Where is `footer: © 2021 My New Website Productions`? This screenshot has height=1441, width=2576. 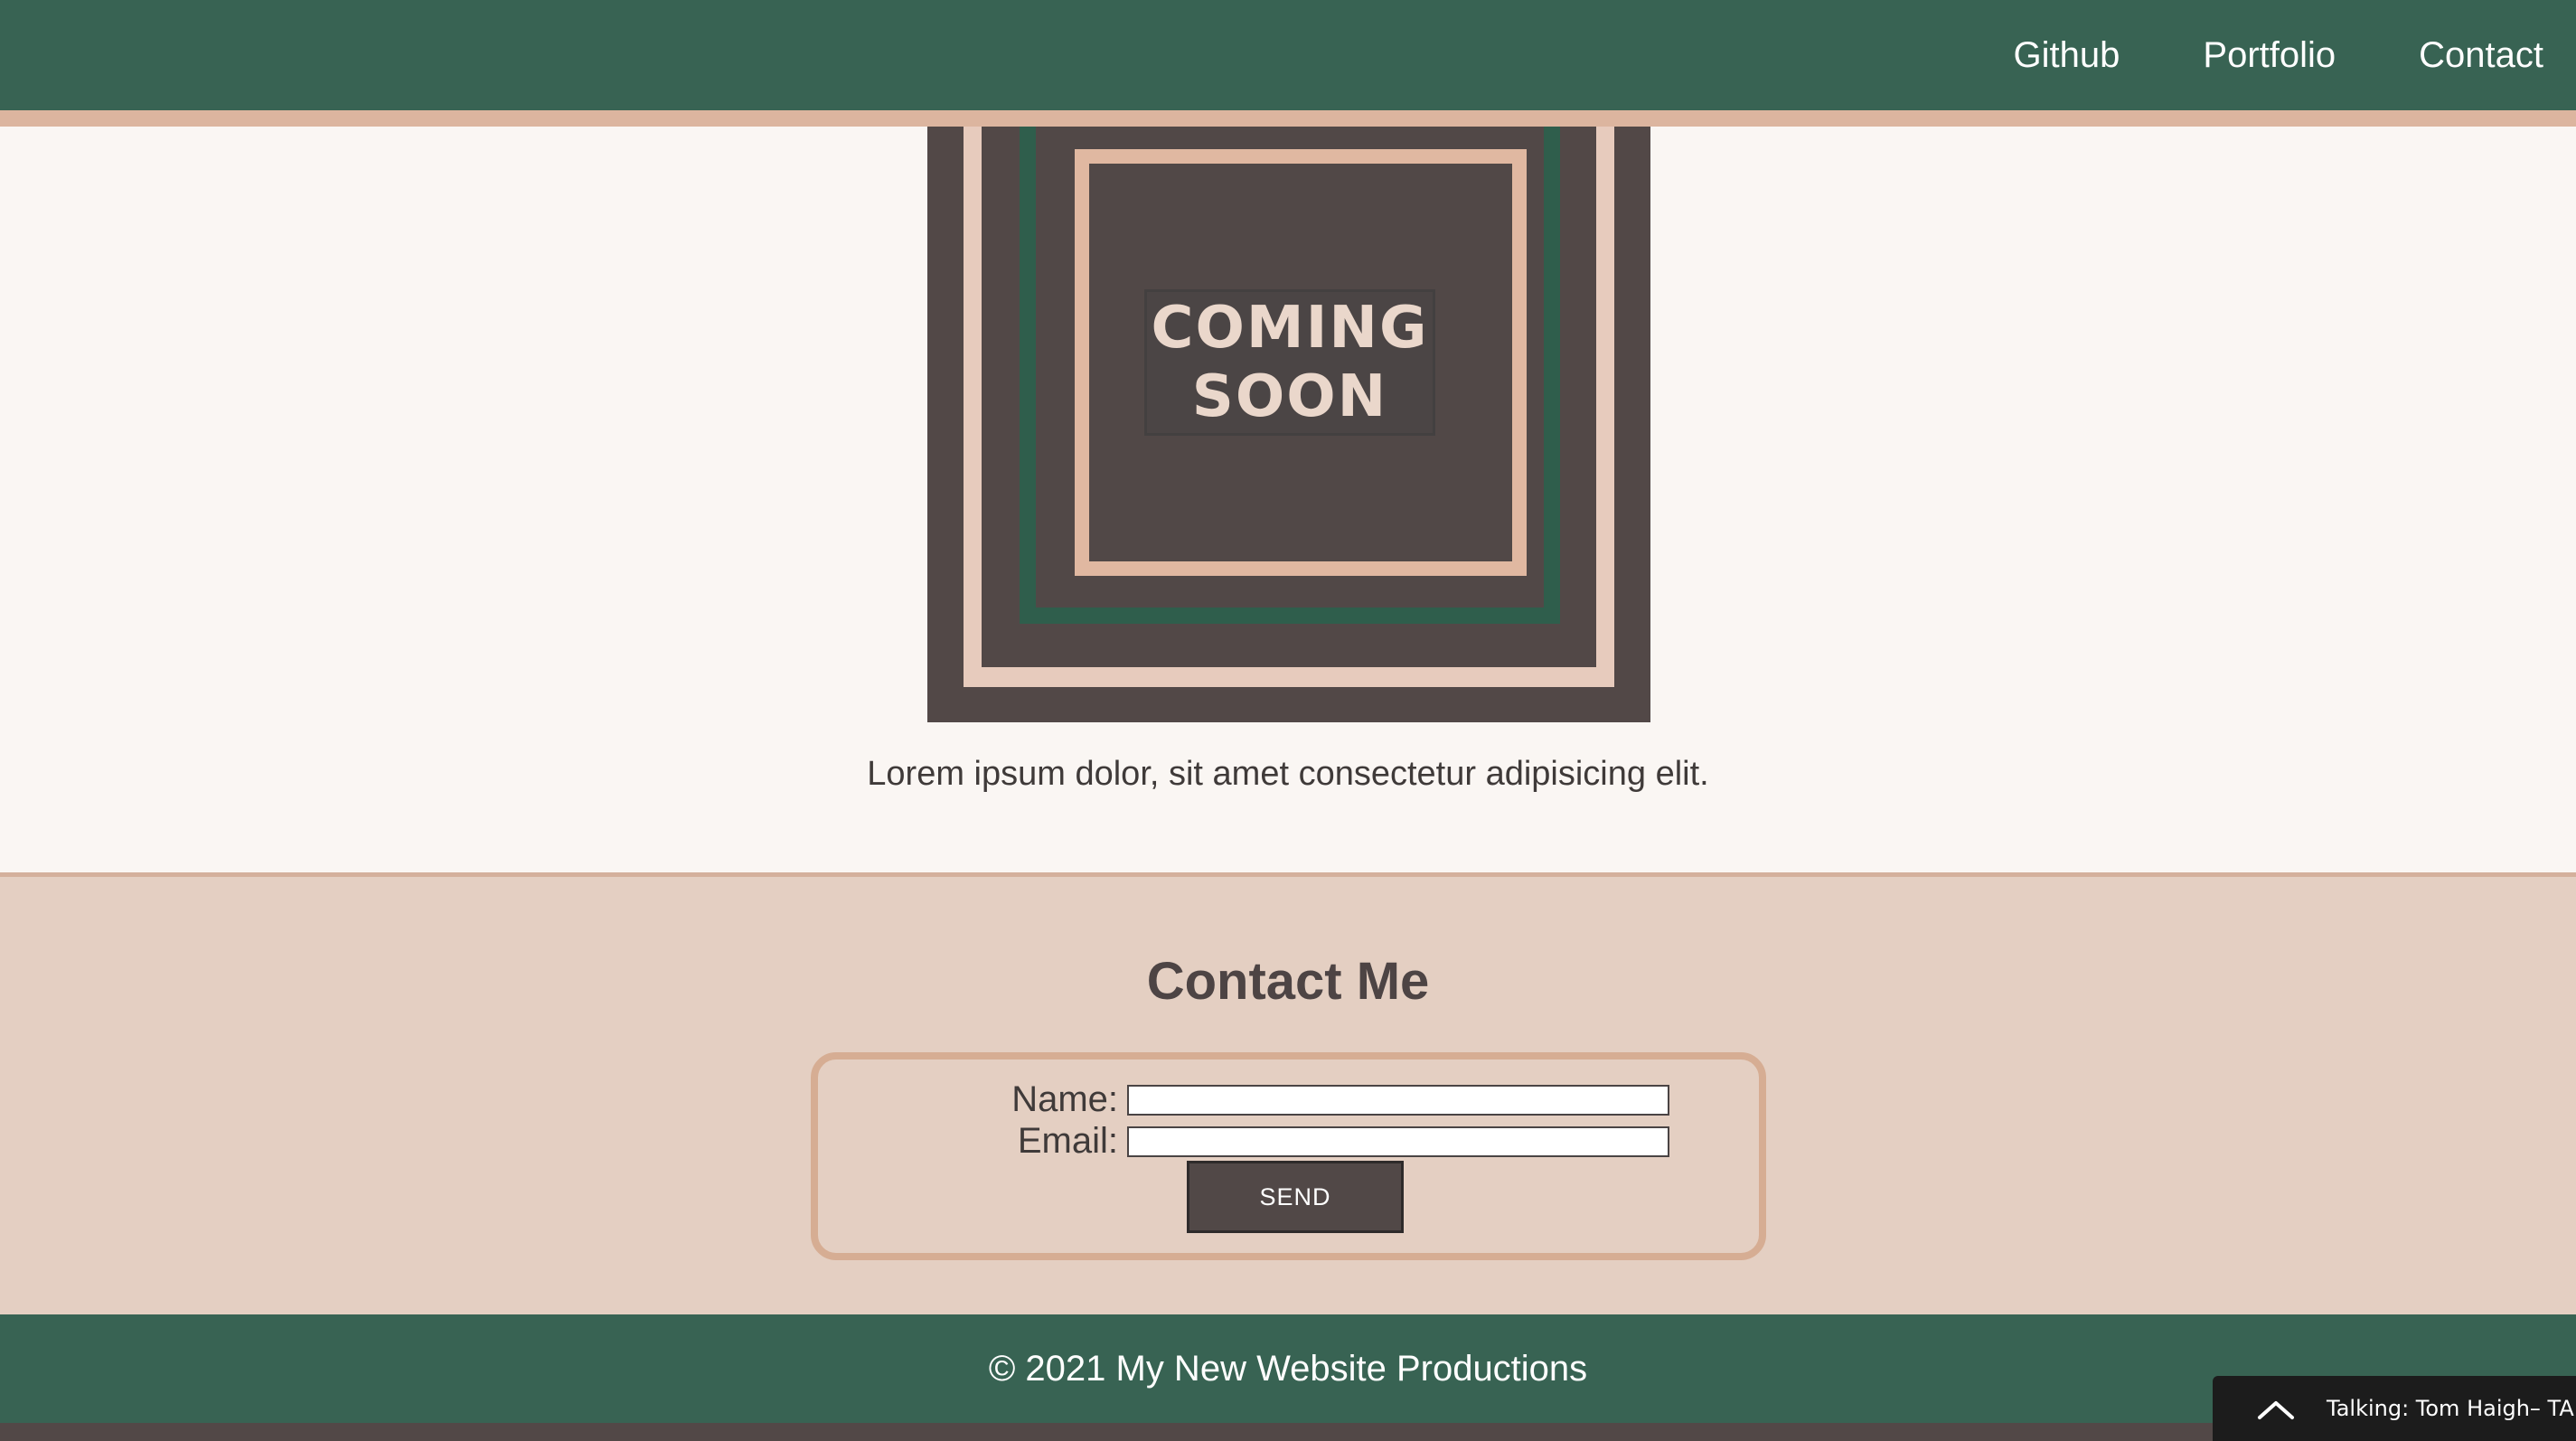 footer: © 2021 My New Website Productions is located at coordinates (1288, 1368).